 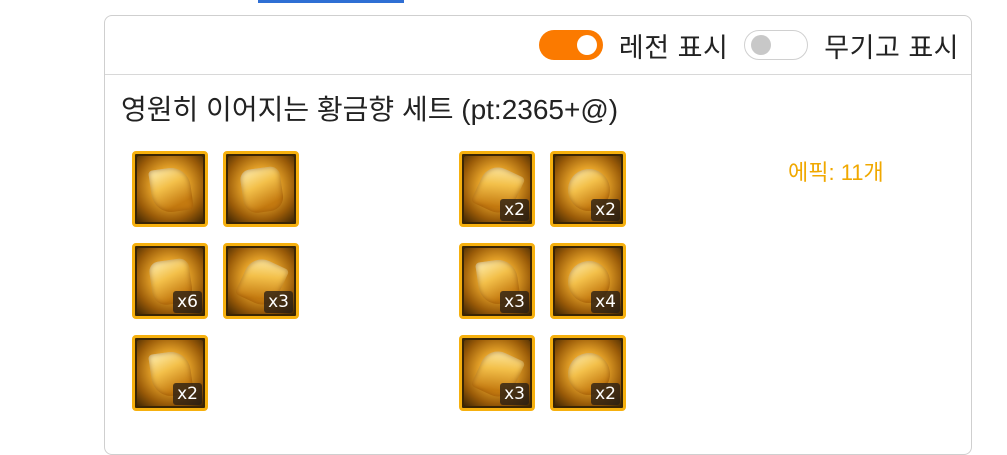 I want to click on top-tab-indicator, so click(x=331, y=1).